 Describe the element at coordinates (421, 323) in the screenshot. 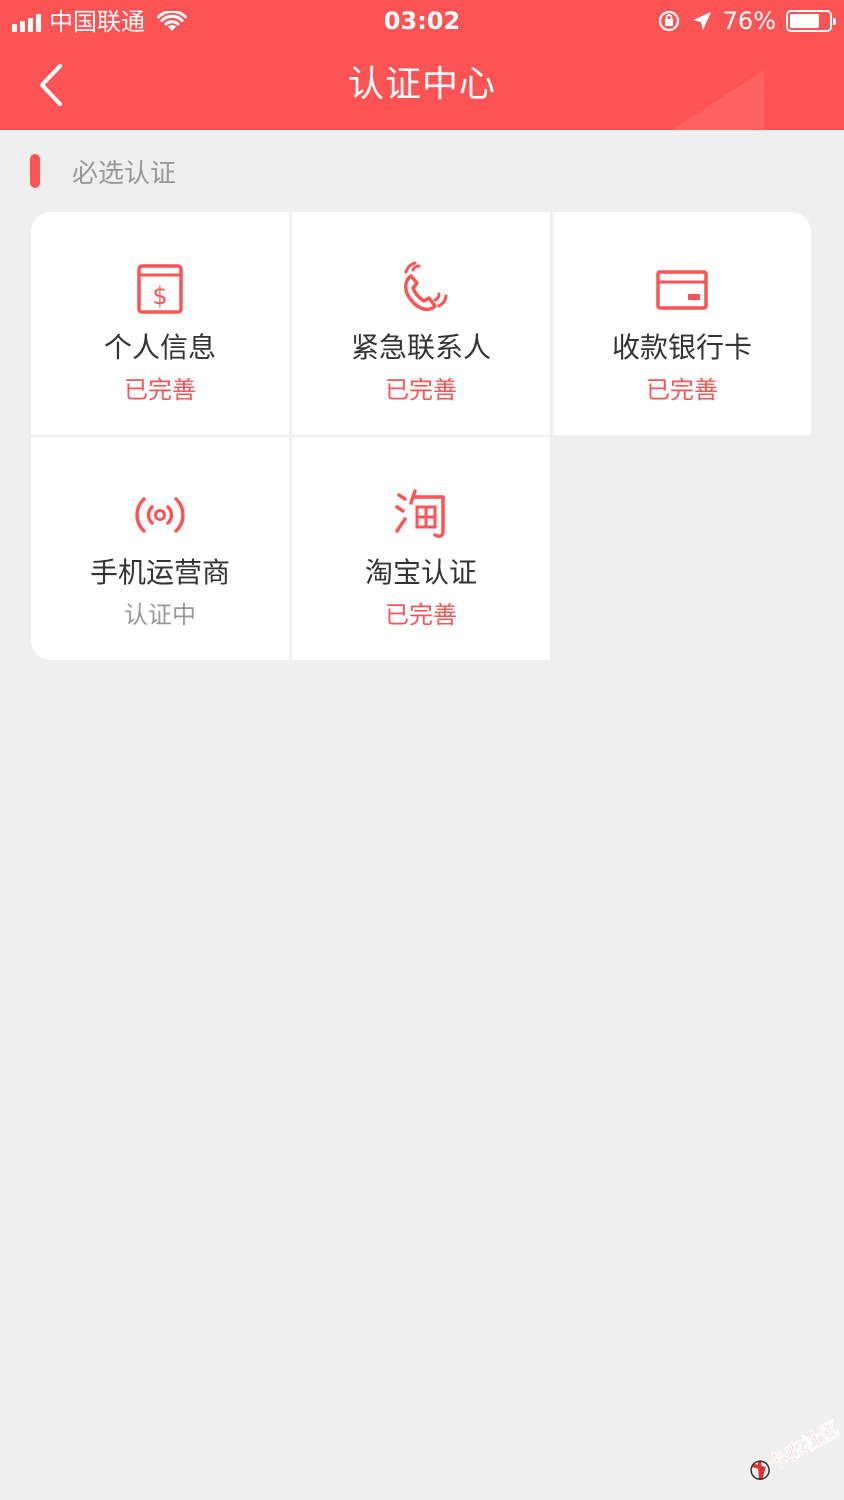

I see `verify-item-emergency-contact: 紧急联系人 已完善` at that location.